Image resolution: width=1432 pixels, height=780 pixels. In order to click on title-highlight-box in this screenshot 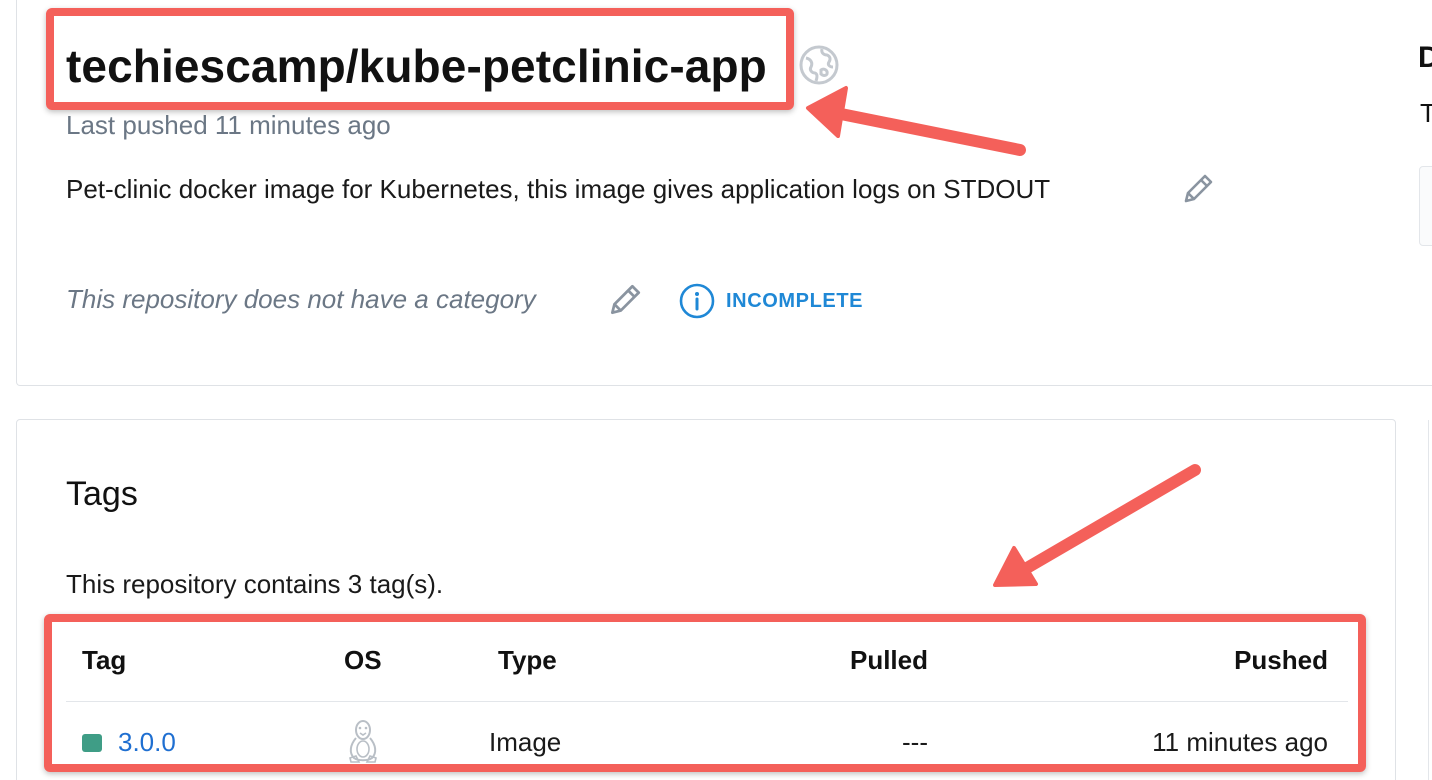, I will do `click(420, 59)`.